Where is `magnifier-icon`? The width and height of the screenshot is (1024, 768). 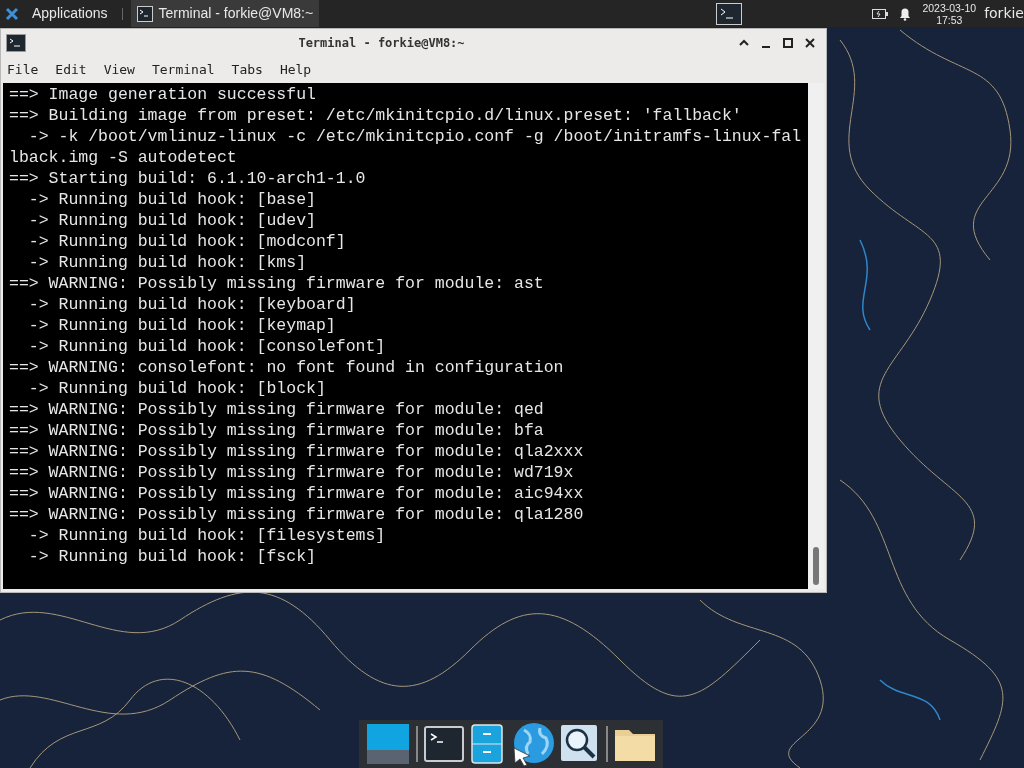
magnifier-icon is located at coordinates (579, 744).